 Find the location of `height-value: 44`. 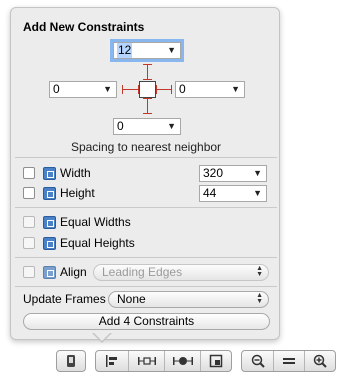

height-value: 44 is located at coordinates (210, 193).